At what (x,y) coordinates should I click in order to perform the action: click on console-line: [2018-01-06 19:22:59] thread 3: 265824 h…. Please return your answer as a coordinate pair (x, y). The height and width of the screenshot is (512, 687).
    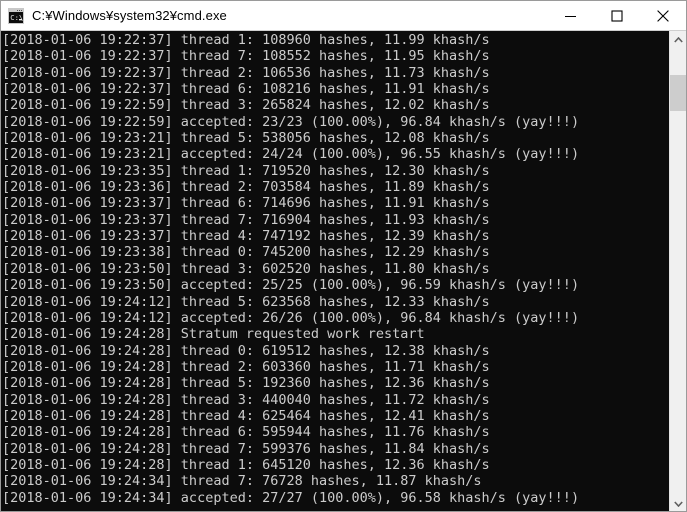
    Looking at the image, I should click on (246, 105).